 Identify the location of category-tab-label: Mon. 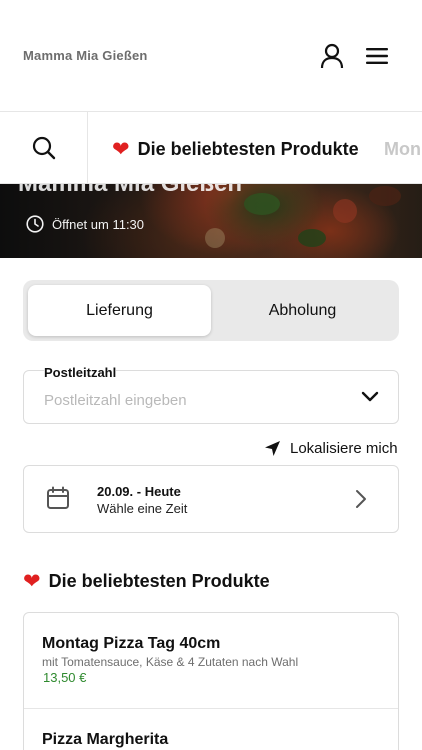
(402, 148).